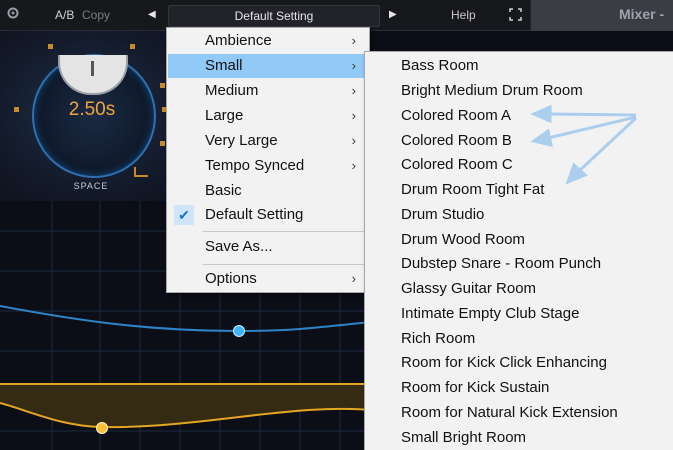 This screenshot has height=450, width=673. I want to click on gear-icon, so click(13, 13).